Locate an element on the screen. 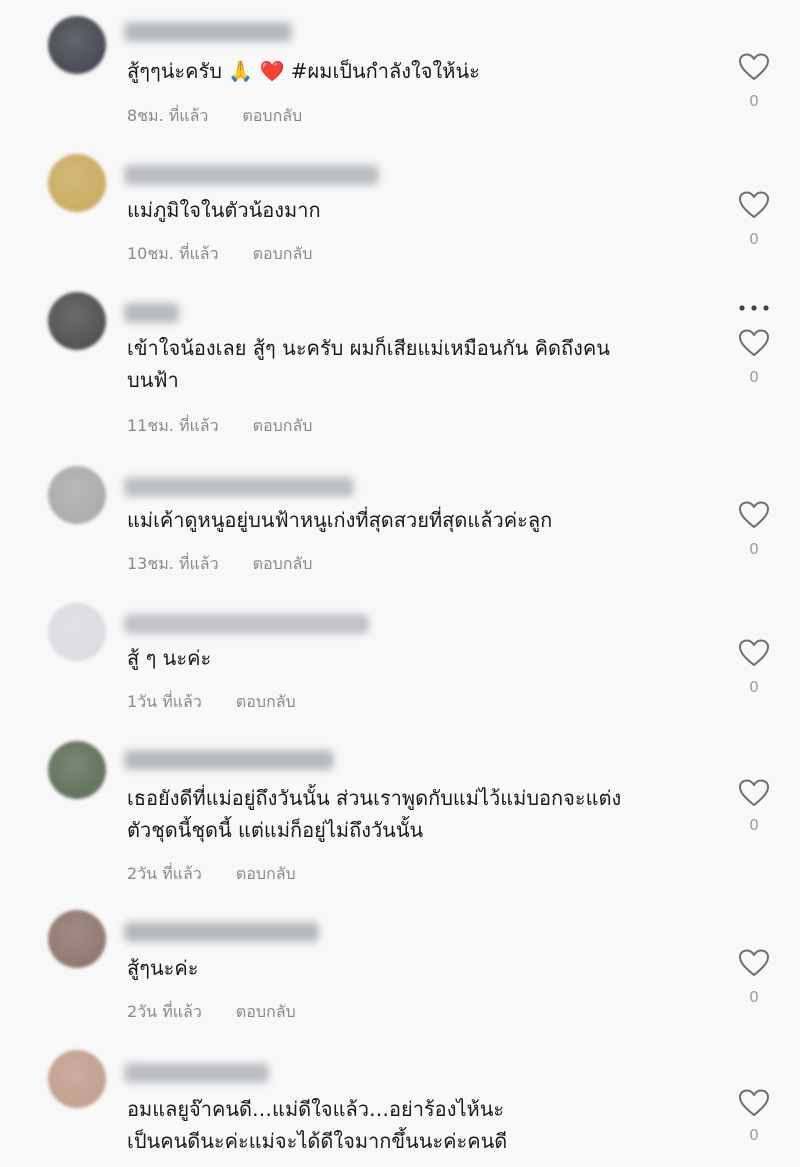  comment-text: สู้ๆๆน่ะครับ 🙏 ❤️ #ผมเป็นกำลังใจให้น่ะ is located at coordinates (303, 71).